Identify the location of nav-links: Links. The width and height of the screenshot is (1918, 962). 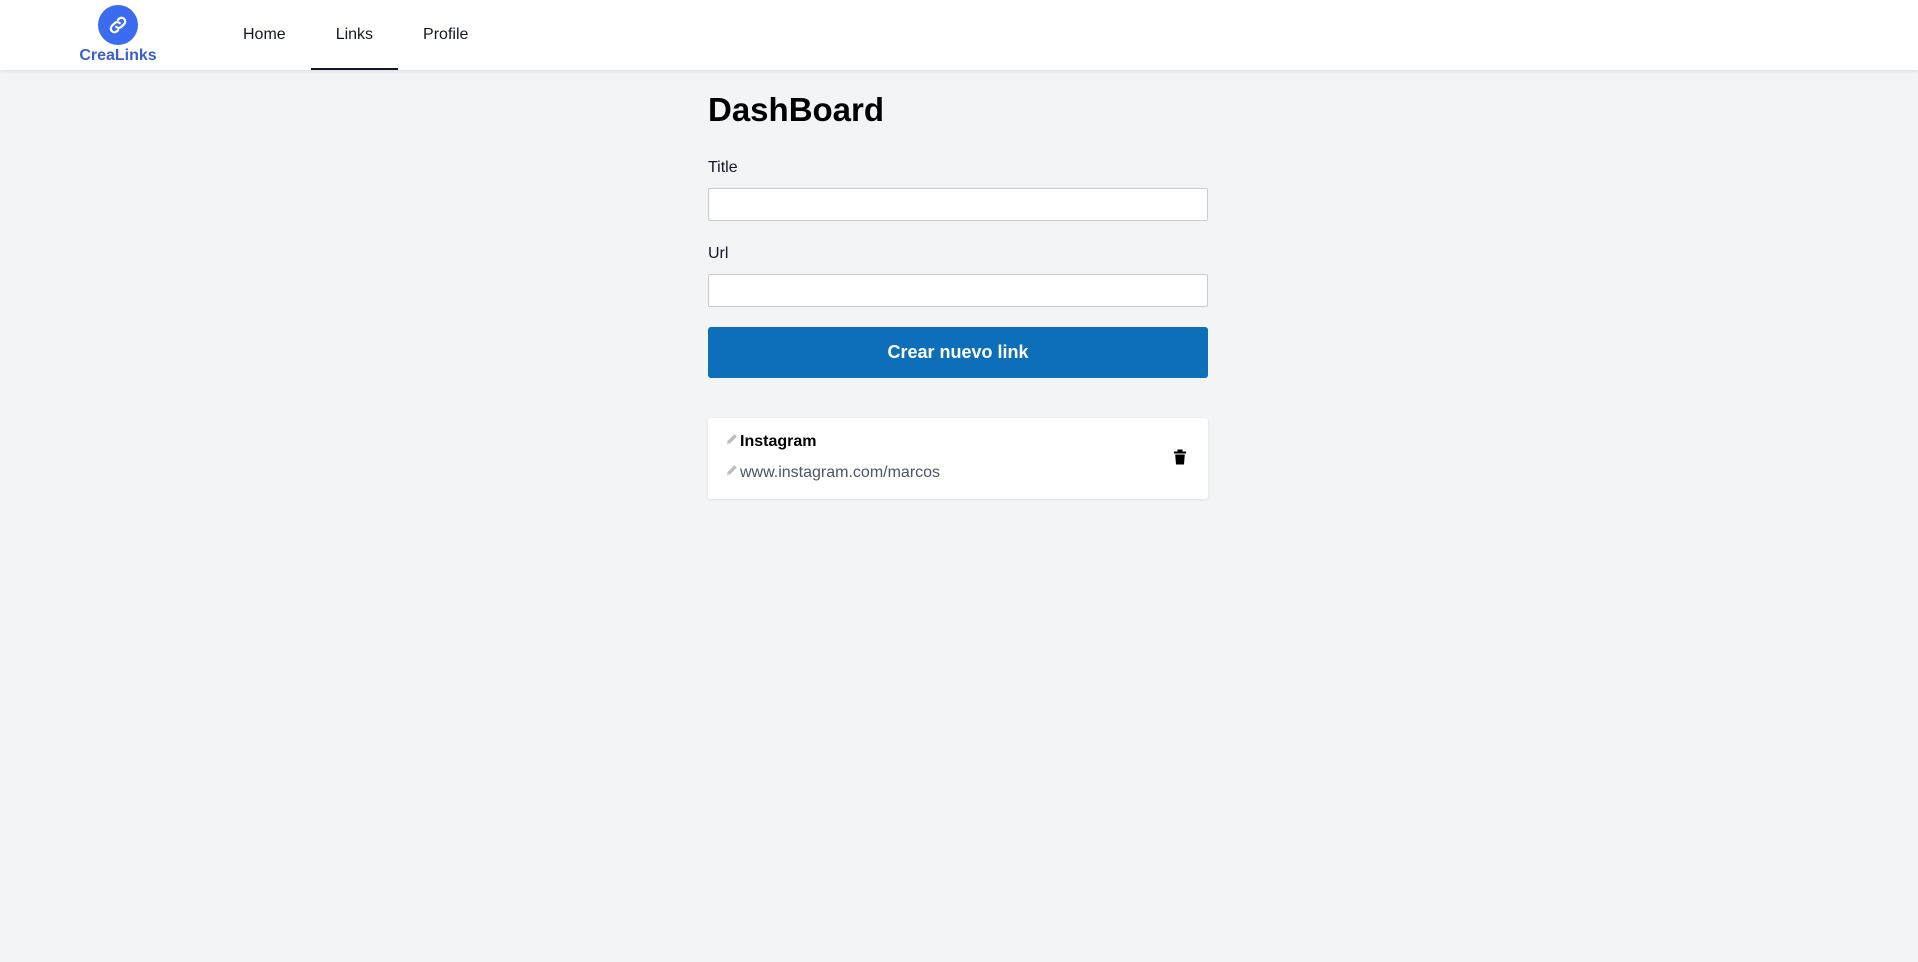
(354, 35).